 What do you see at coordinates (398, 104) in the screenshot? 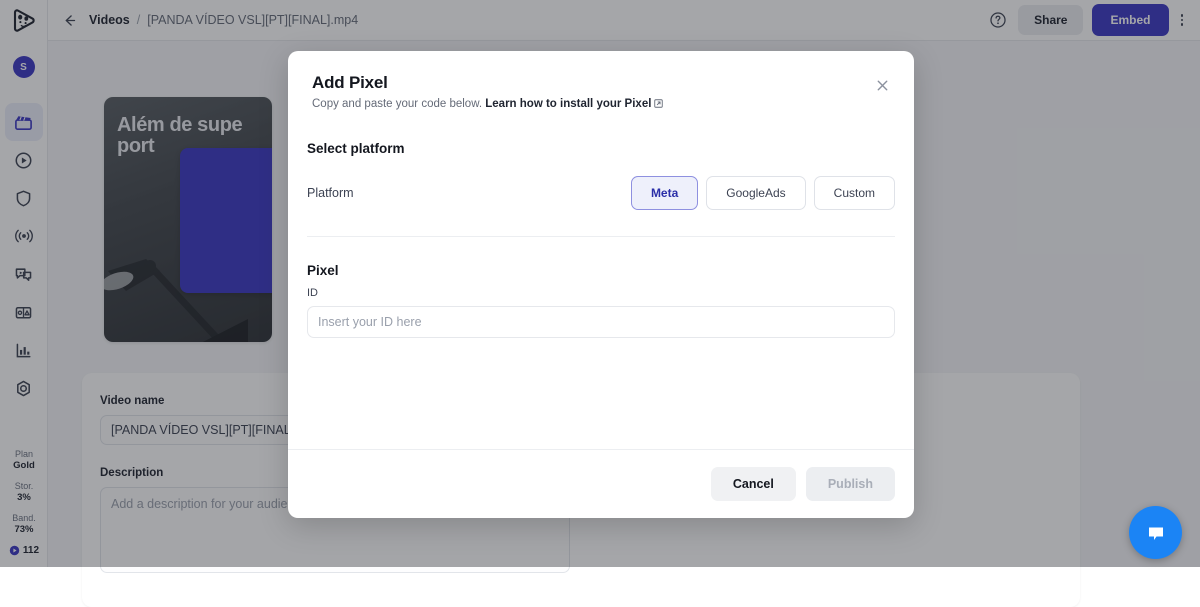
I see `modal-subtitle-text: Copy and paste your code below.` at bounding box center [398, 104].